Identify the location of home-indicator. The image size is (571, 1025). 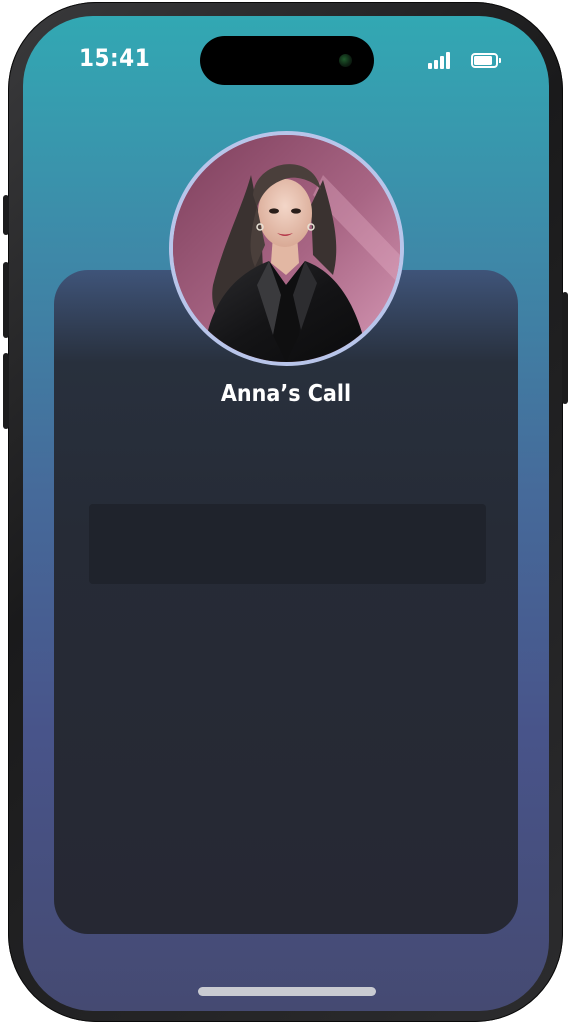
(287, 991).